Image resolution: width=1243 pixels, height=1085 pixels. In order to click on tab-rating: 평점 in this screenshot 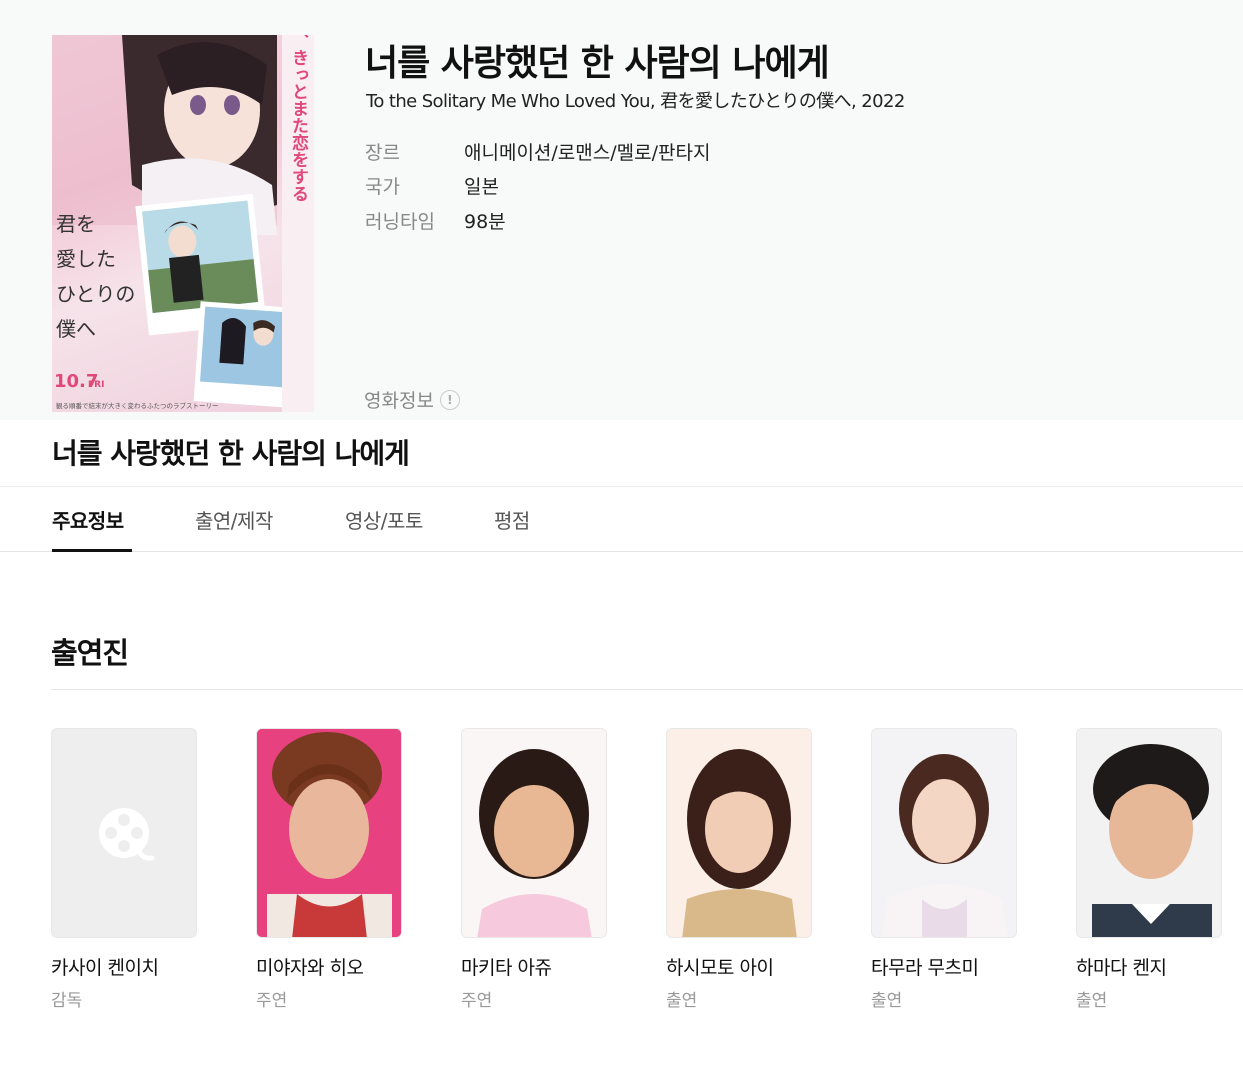, I will do `click(512, 519)`.